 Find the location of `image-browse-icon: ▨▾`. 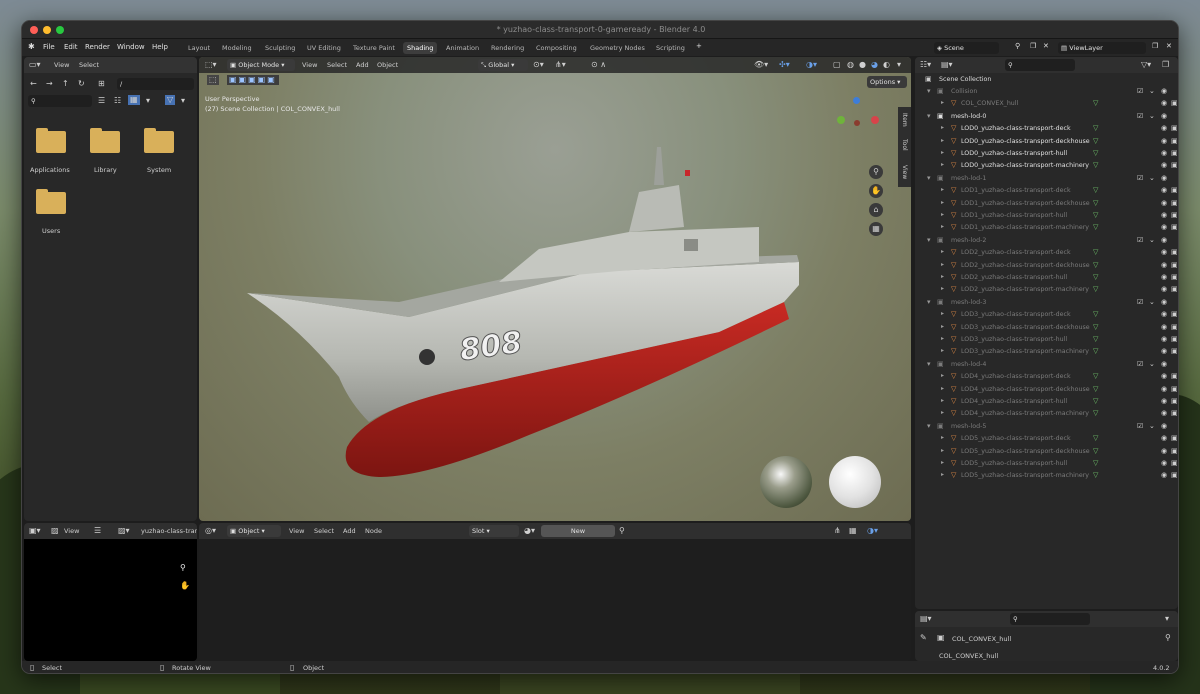

image-browse-icon: ▨▾ is located at coordinates (124, 531).